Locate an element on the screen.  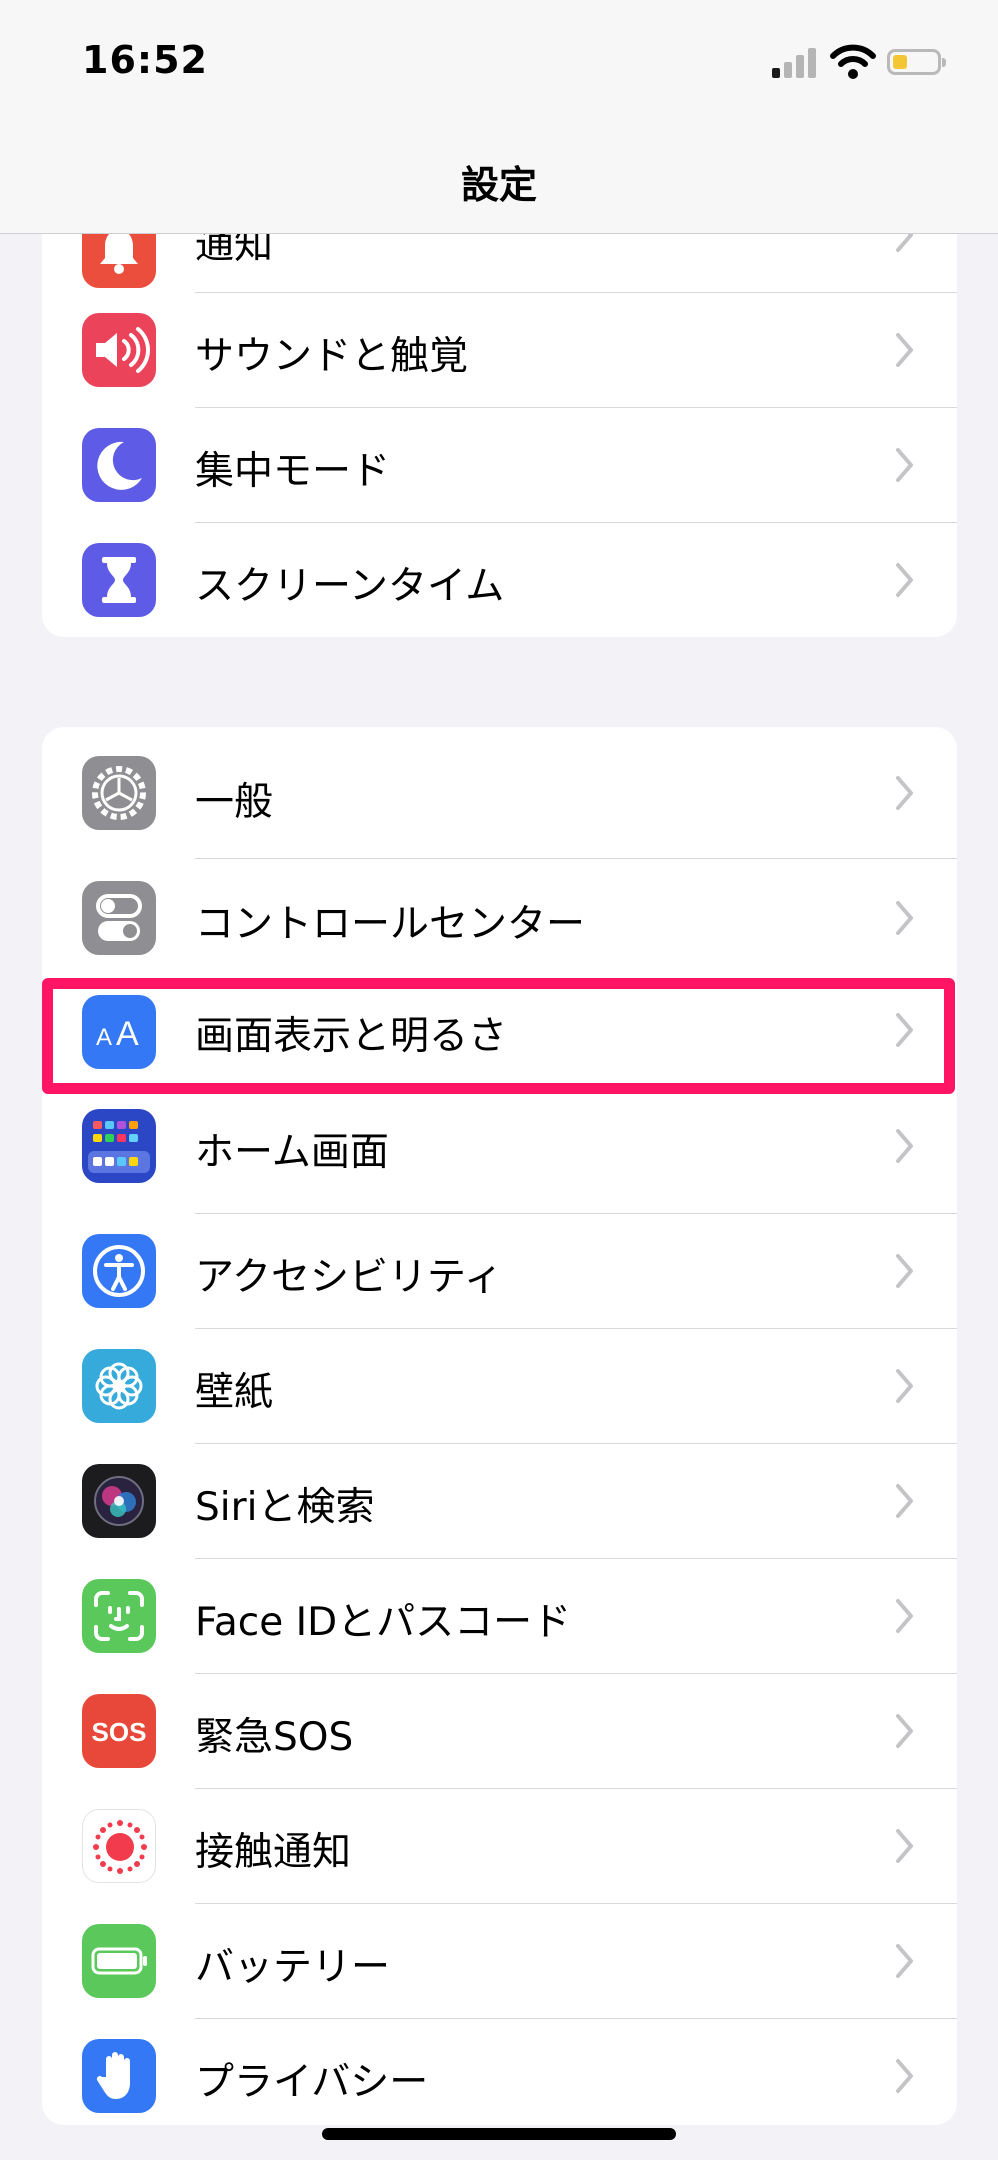
settings-row-label: 壁紙 is located at coordinates (234, 1392).